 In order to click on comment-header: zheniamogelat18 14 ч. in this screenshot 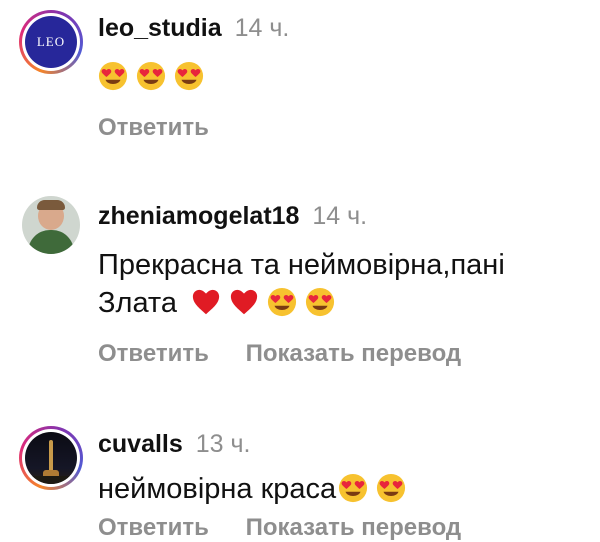, I will do `click(232, 216)`.